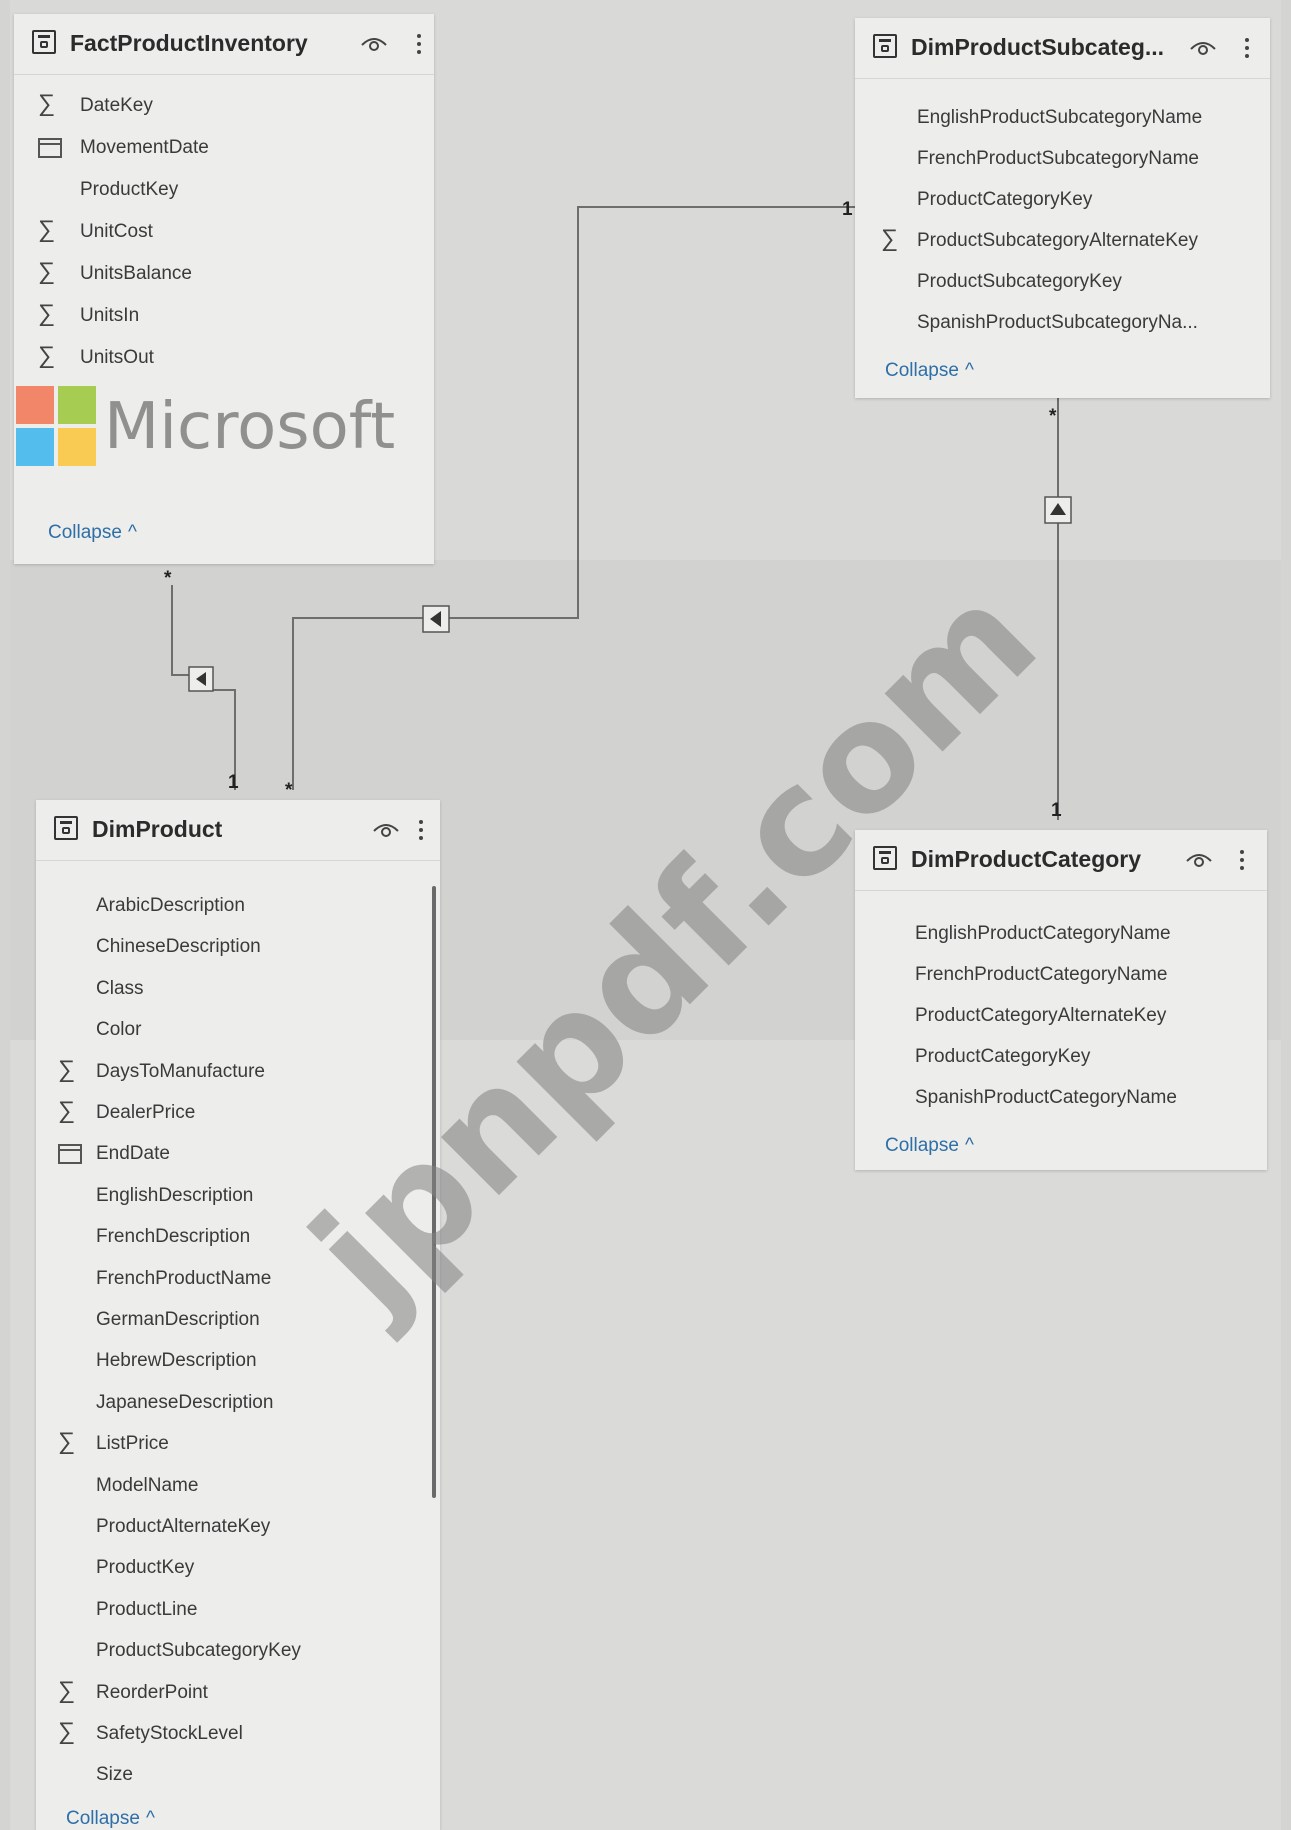 This screenshot has width=1291, height=1830. What do you see at coordinates (77, 447) in the screenshot?
I see `logo-square-yellow` at bounding box center [77, 447].